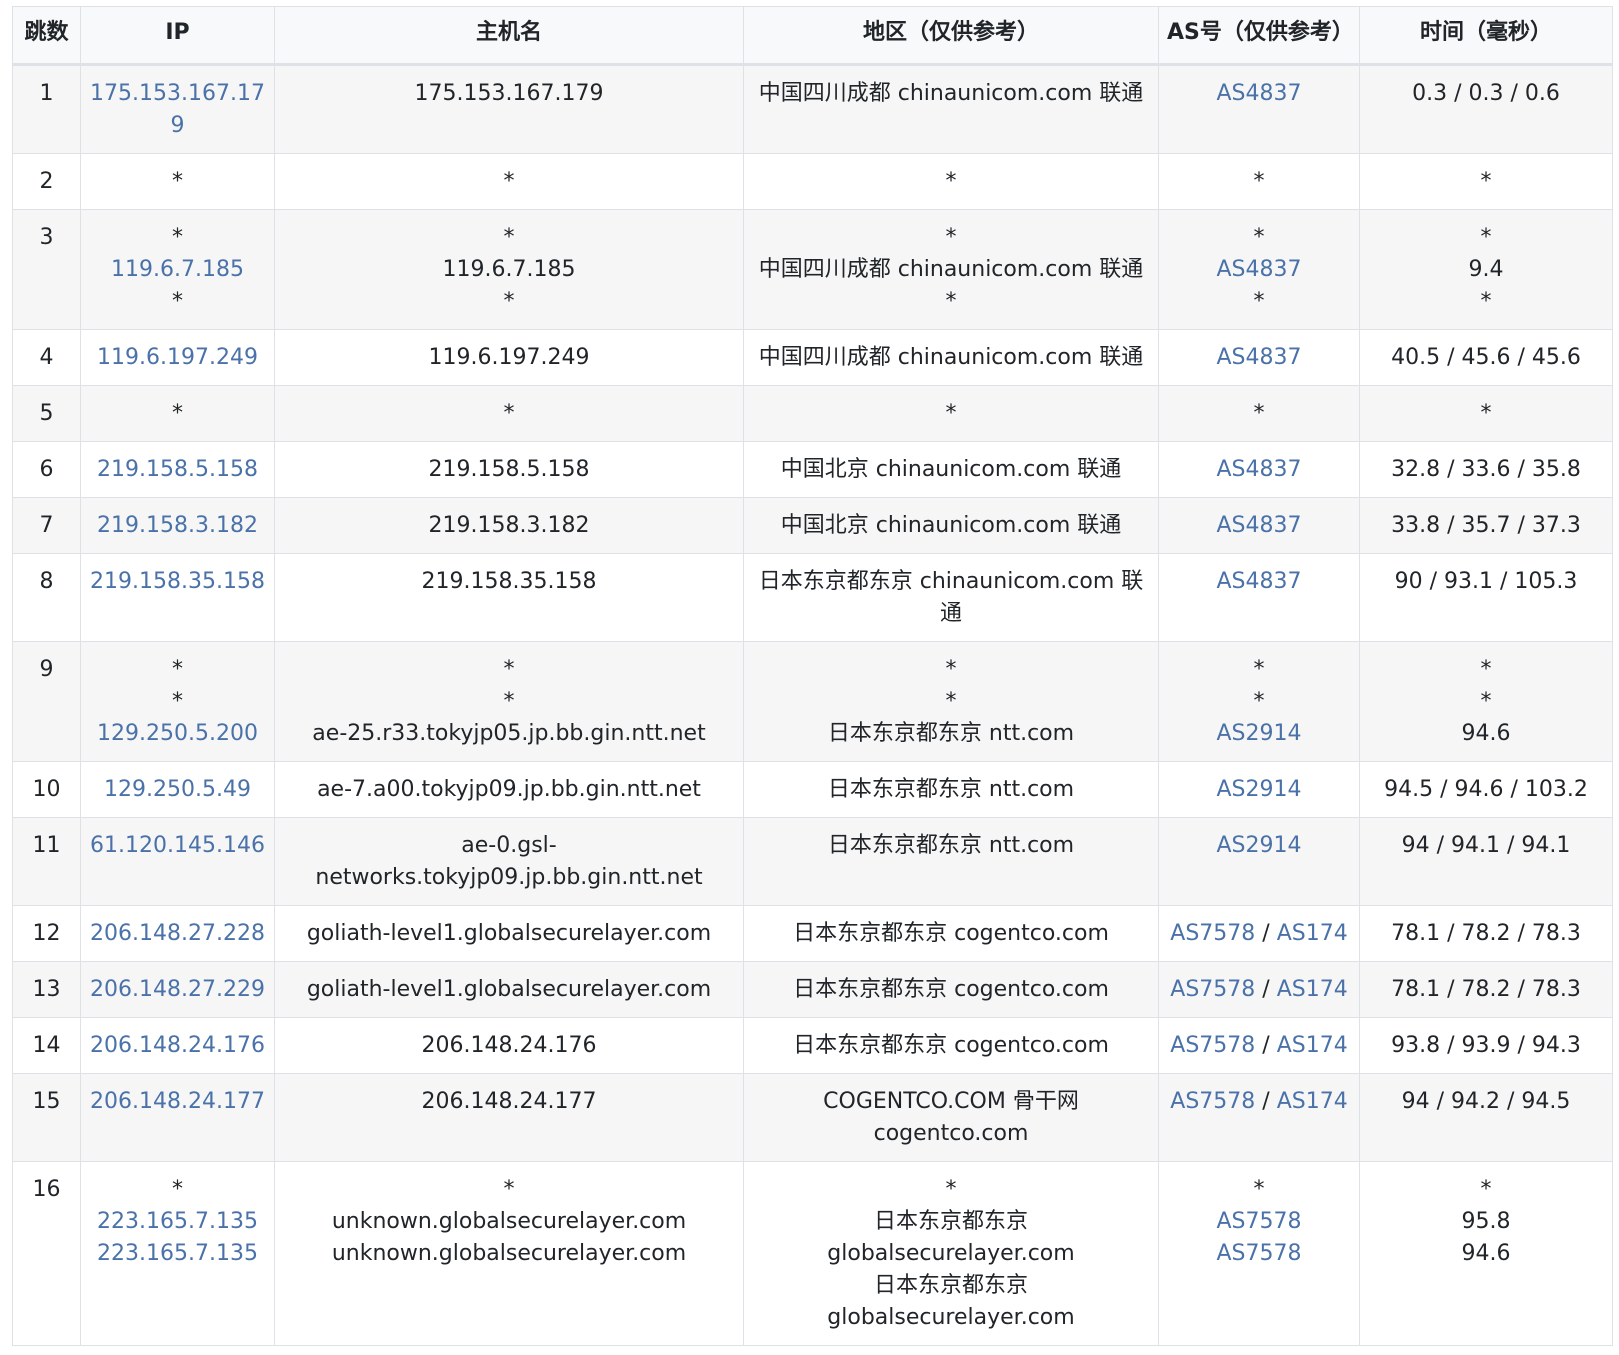  I want to click on cell-ip: * 119.6.7.185 *, so click(177, 269).